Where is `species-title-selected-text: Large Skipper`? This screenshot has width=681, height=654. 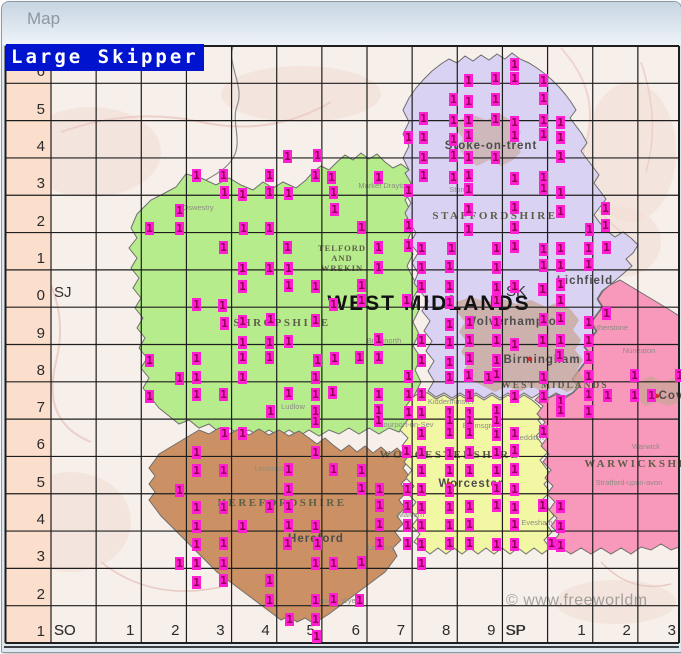 species-title-selected-text: Large Skipper is located at coordinates (105, 57).